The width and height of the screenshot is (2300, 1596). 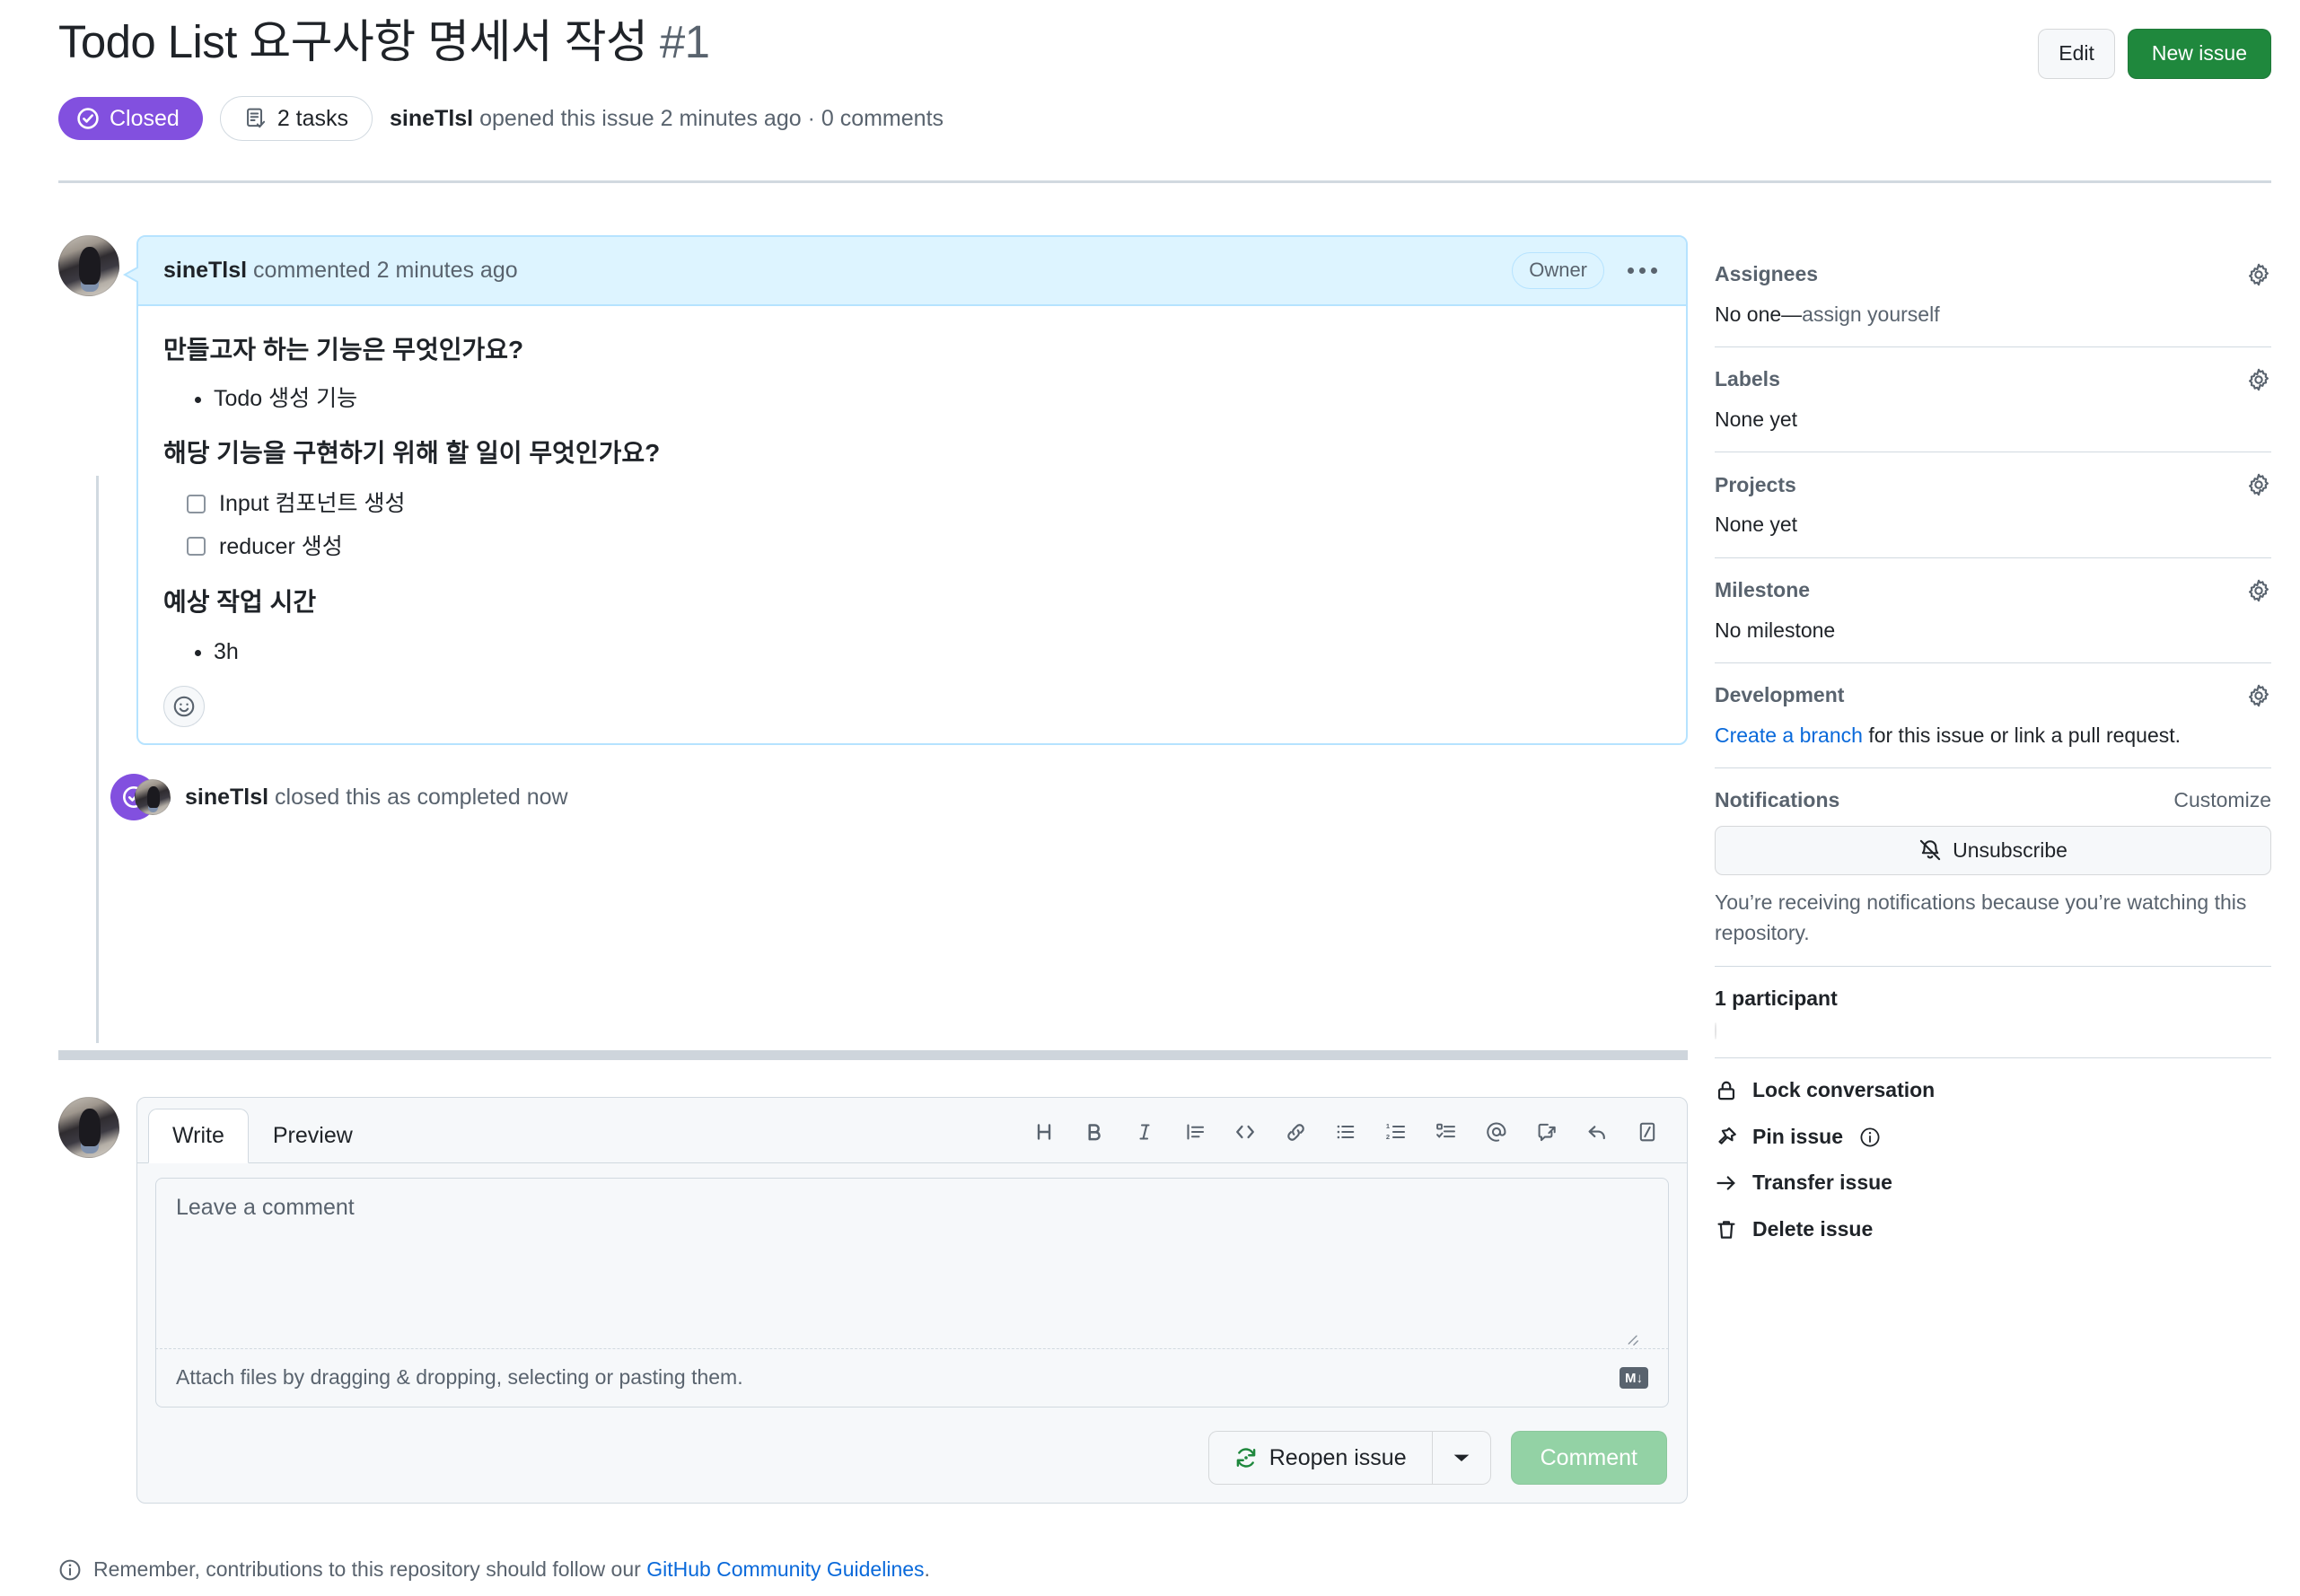 What do you see at coordinates (1993, 314) in the screenshot?
I see `assignees-value: No one—assign yourself` at bounding box center [1993, 314].